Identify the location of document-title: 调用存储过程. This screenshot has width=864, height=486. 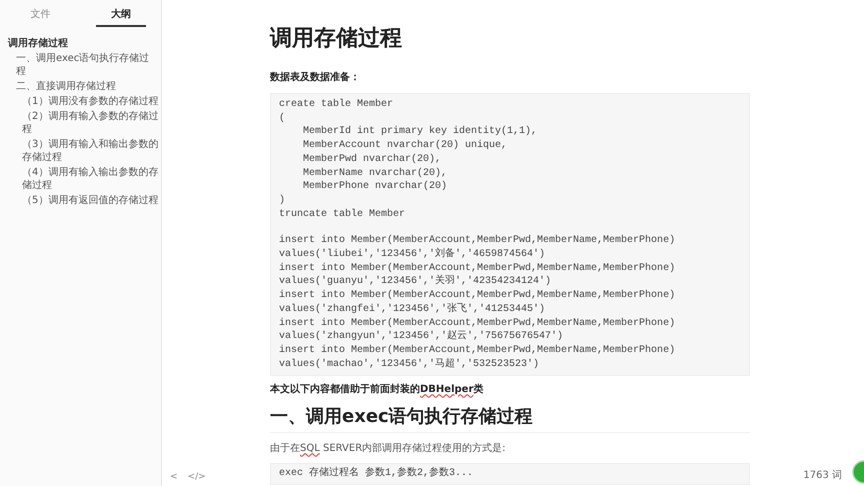
(336, 39).